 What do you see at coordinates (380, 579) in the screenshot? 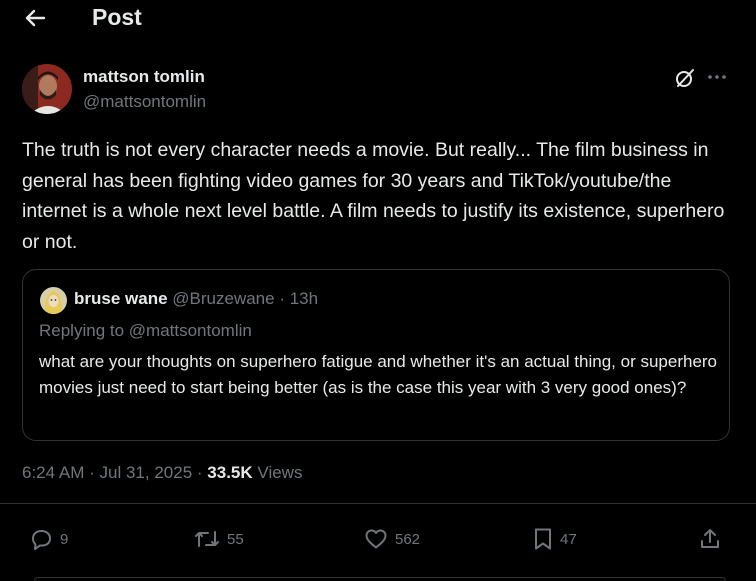
I see `reply-box-edge` at bounding box center [380, 579].